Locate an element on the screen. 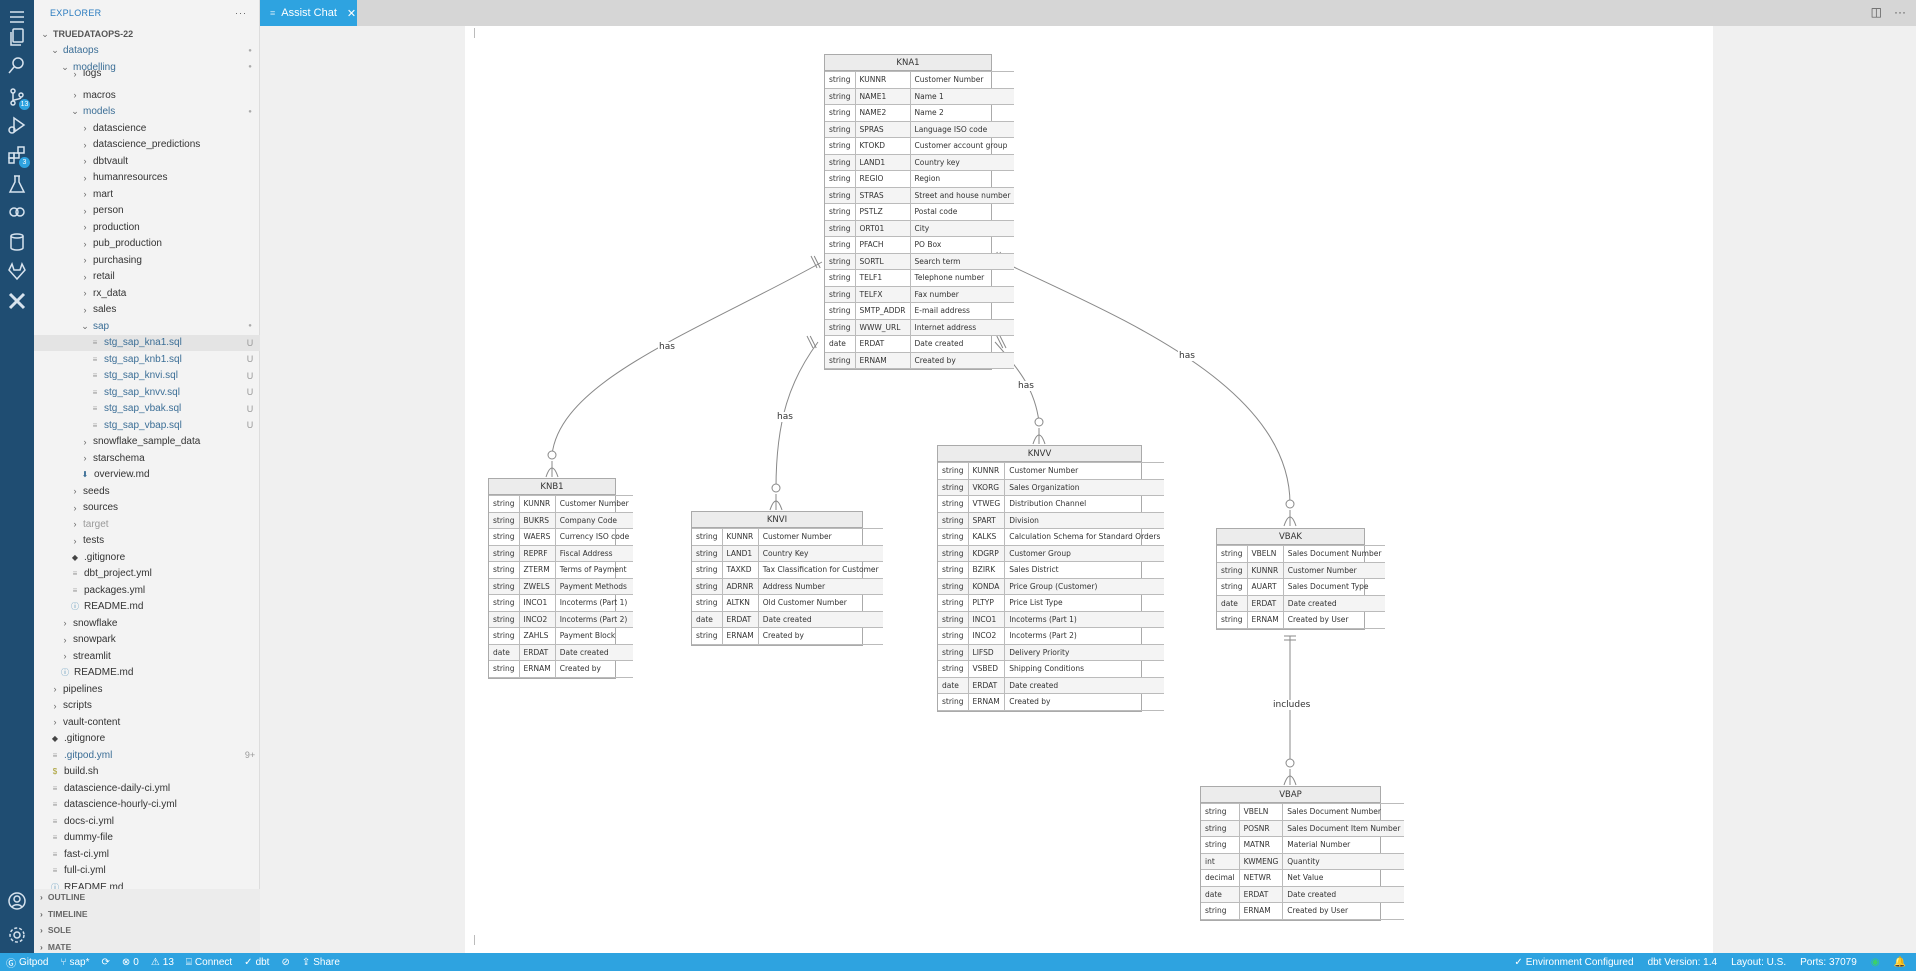 This screenshot has width=1916, height=971. panel-section-sole: › SOLE is located at coordinates (147, 930).